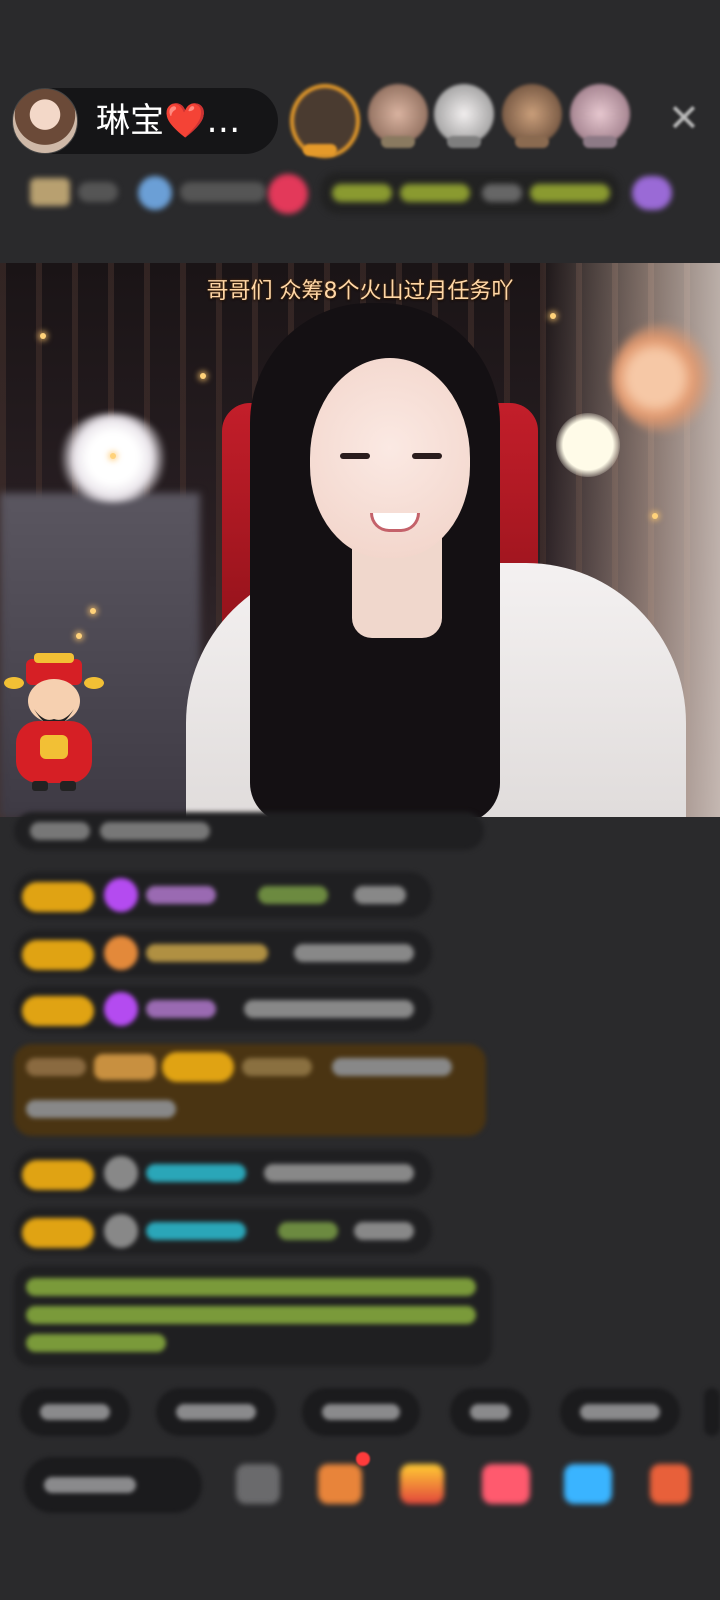 The width and height of the screenshot is (720, 1600). Describe the element at coordinates (360, 194) in the screenshot. I see `room-status-bar` at that location.